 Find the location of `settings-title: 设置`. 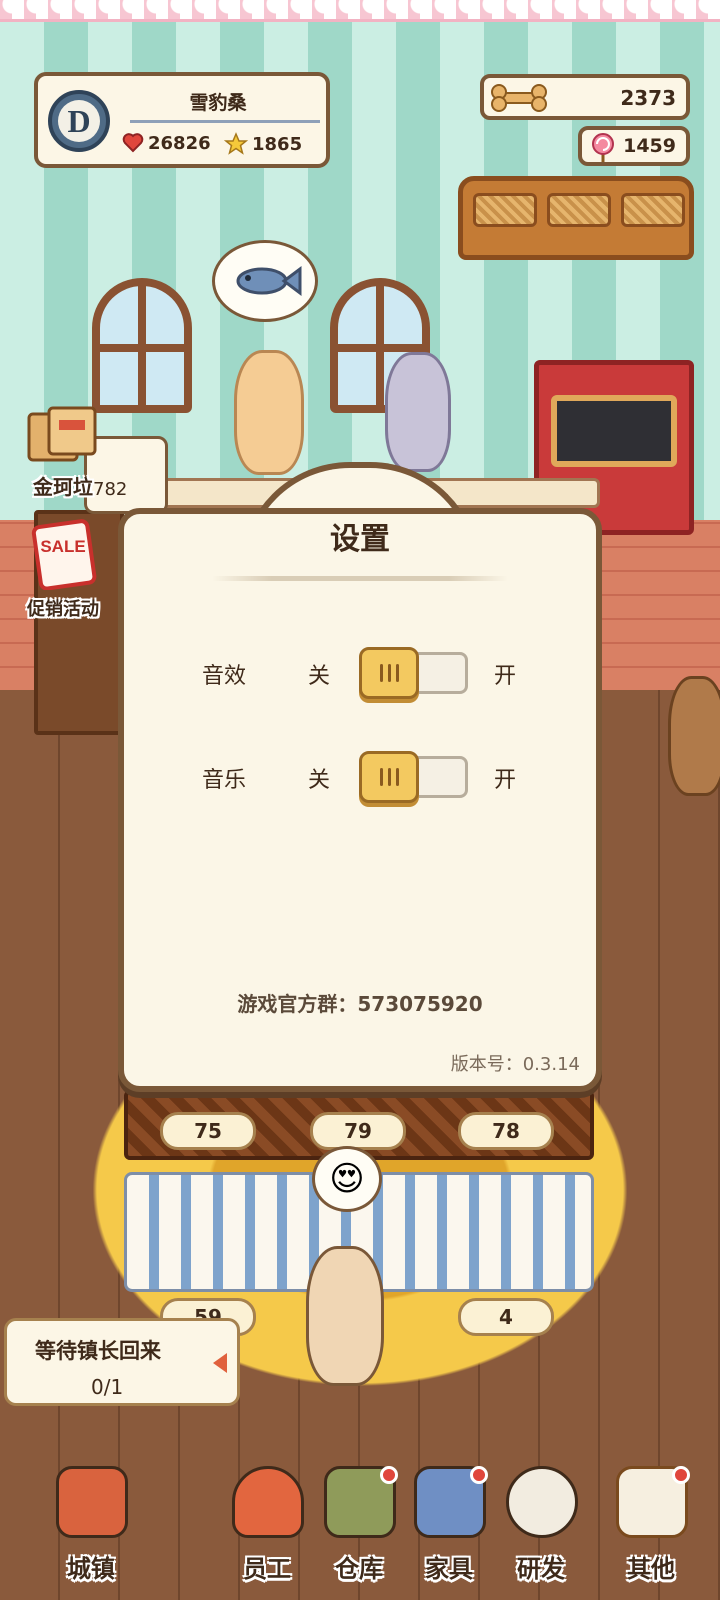

settings-title: 设置 is located at coordinates (360, 539).